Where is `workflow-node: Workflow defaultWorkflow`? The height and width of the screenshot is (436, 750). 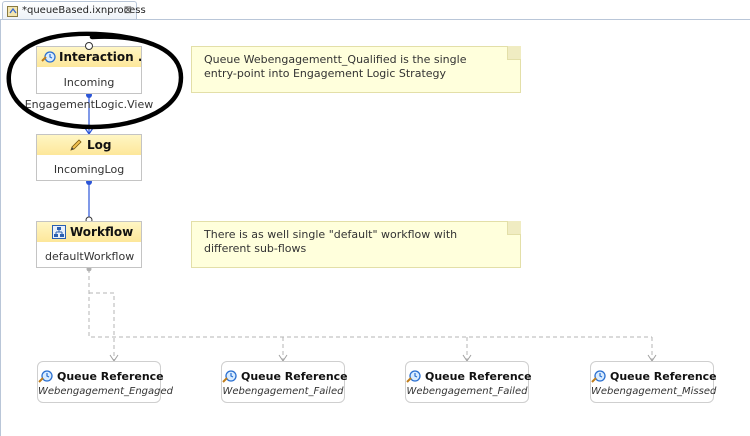
workflow-node: Workflow defaultWorkflow is located at coordinates (89, 244).